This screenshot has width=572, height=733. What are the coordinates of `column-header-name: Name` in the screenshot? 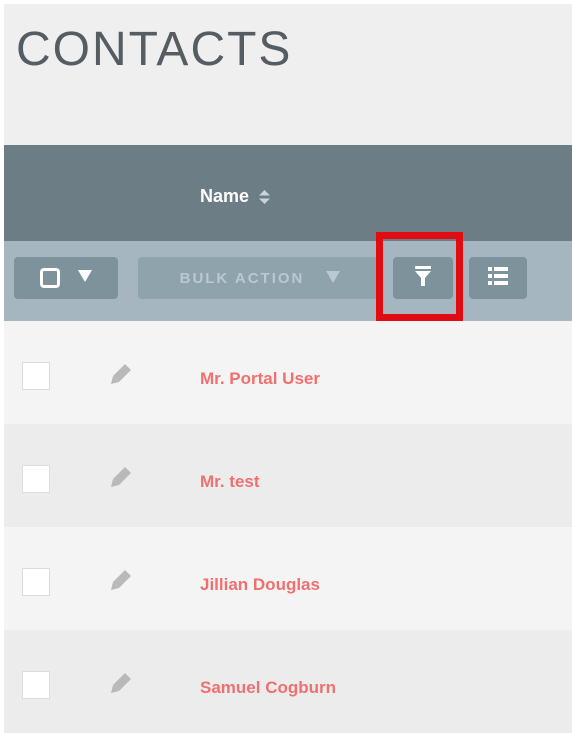 It's located at (235, 196).